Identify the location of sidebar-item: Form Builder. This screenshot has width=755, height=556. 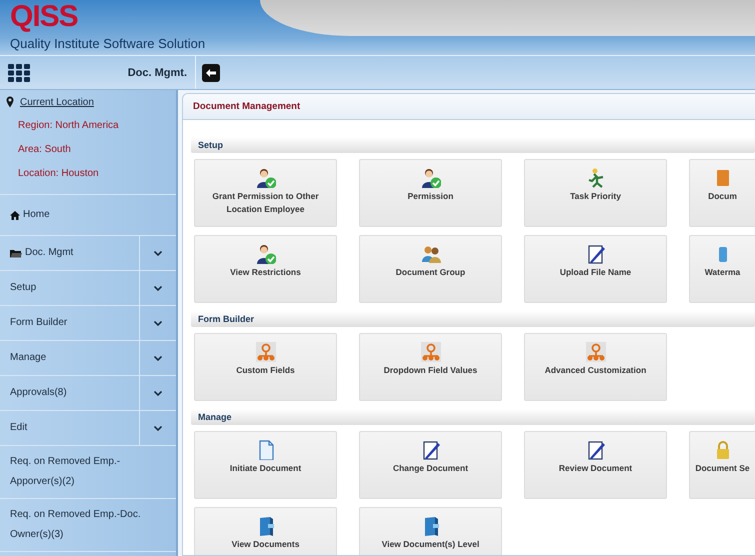
(69, 323).